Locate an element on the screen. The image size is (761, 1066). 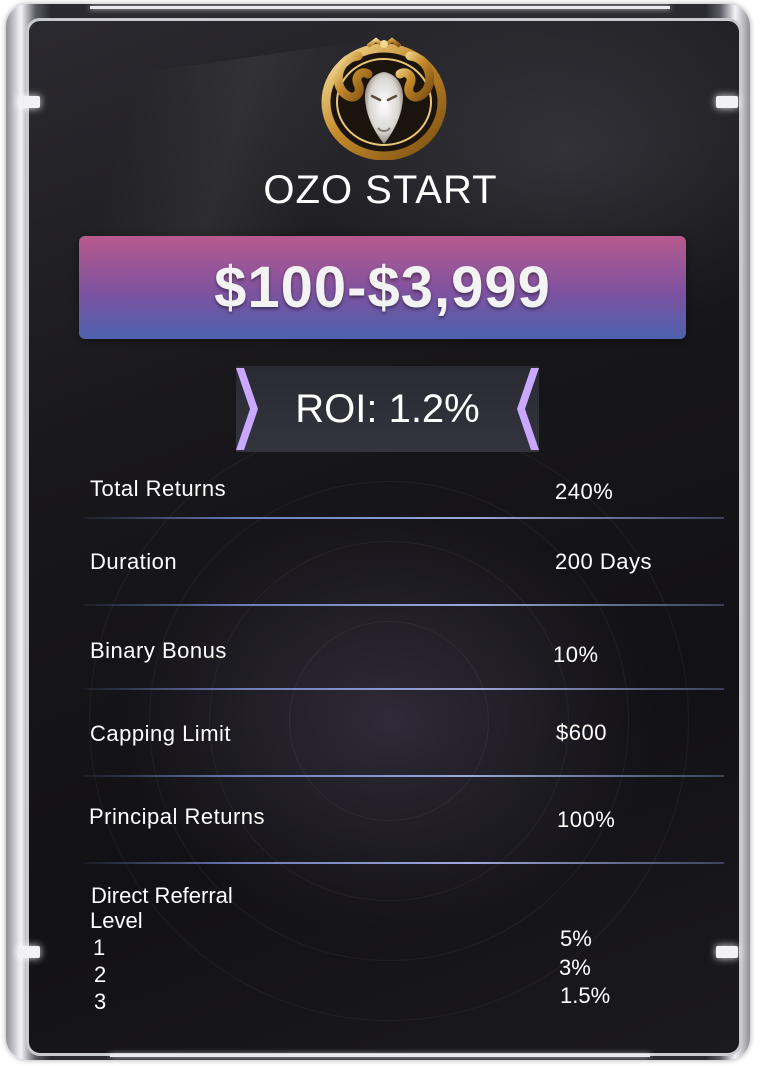
binary-bonus-label: Binary Bonus is located at coordinates (158, 650).